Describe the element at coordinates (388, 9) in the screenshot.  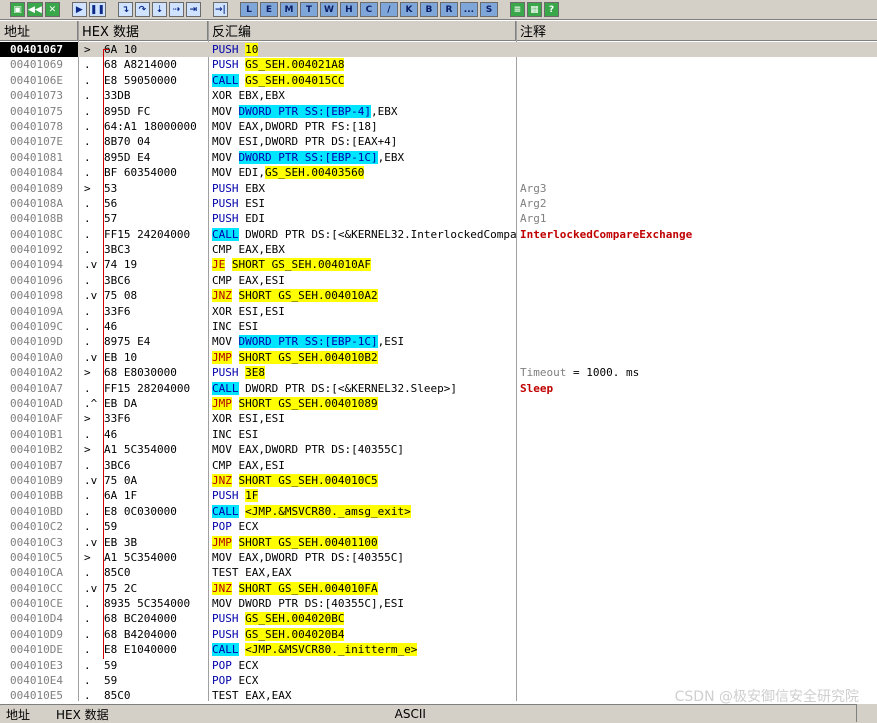
I see `window-button-slash: /` at that location.